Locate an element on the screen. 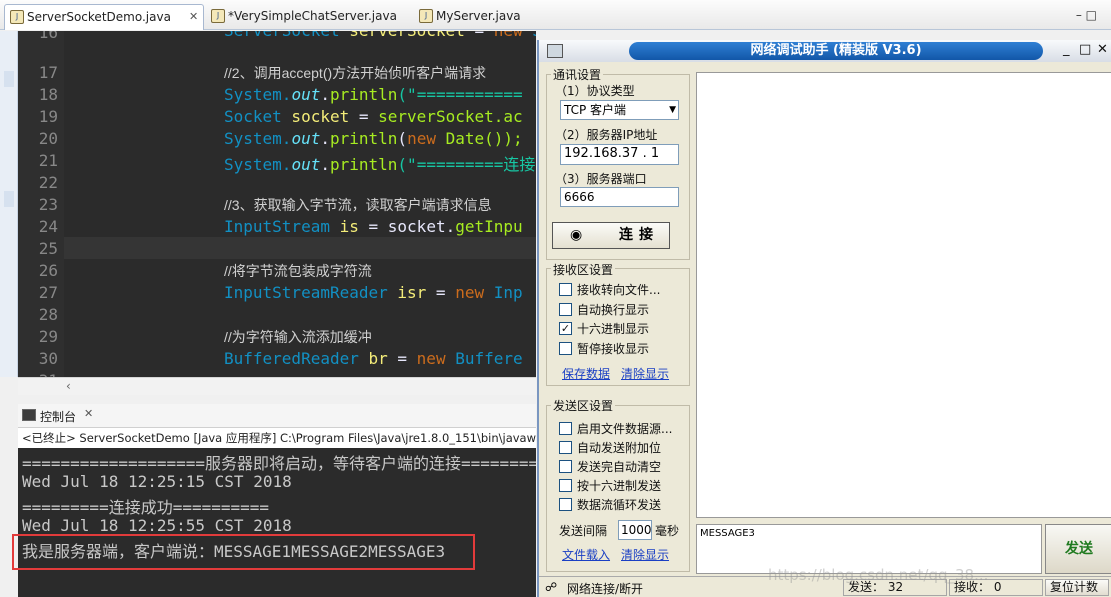  code-line: Socket socket = serverSocket.ac is located at coordinates (373, 116).